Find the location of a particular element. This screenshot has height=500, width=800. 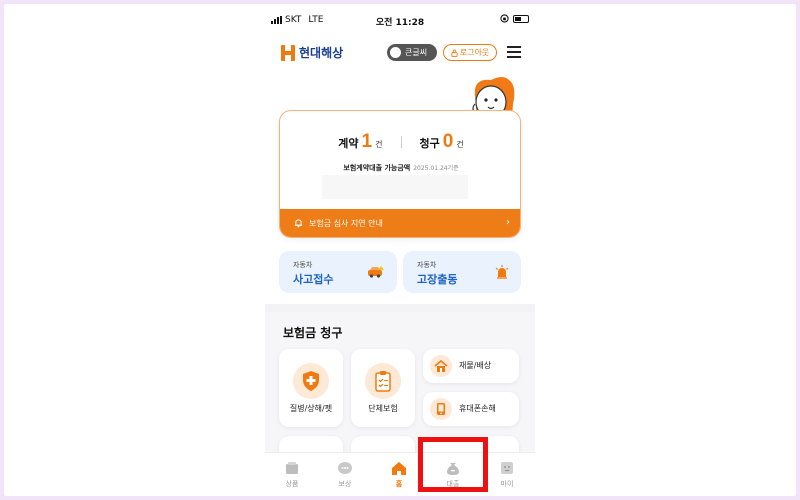

chevron-right-icon: › is located at coordinates (508, 222).